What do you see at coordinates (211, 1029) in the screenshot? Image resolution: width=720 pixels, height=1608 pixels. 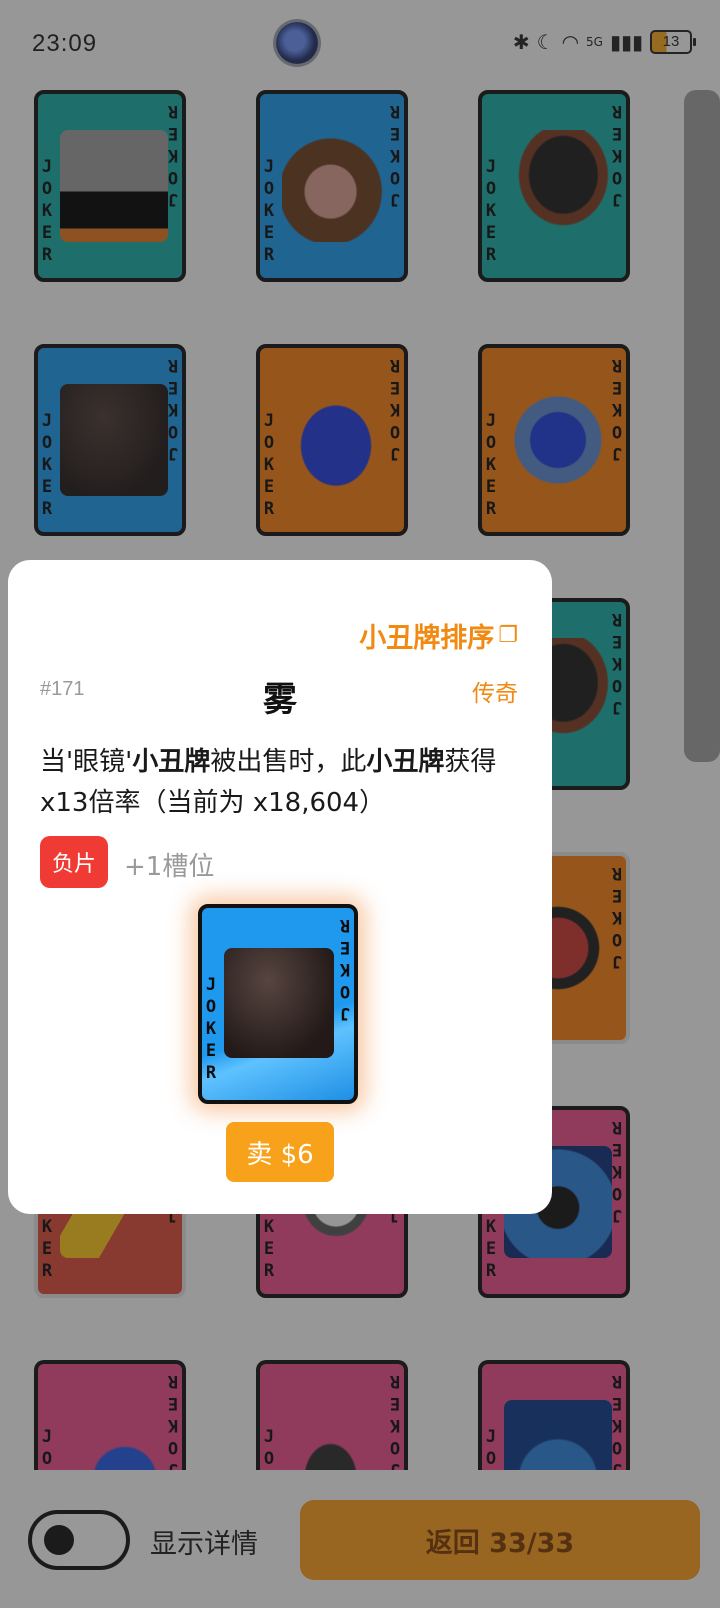 I see `card-joker-text-left: J O K E R` at bounding box center [211, 1029].